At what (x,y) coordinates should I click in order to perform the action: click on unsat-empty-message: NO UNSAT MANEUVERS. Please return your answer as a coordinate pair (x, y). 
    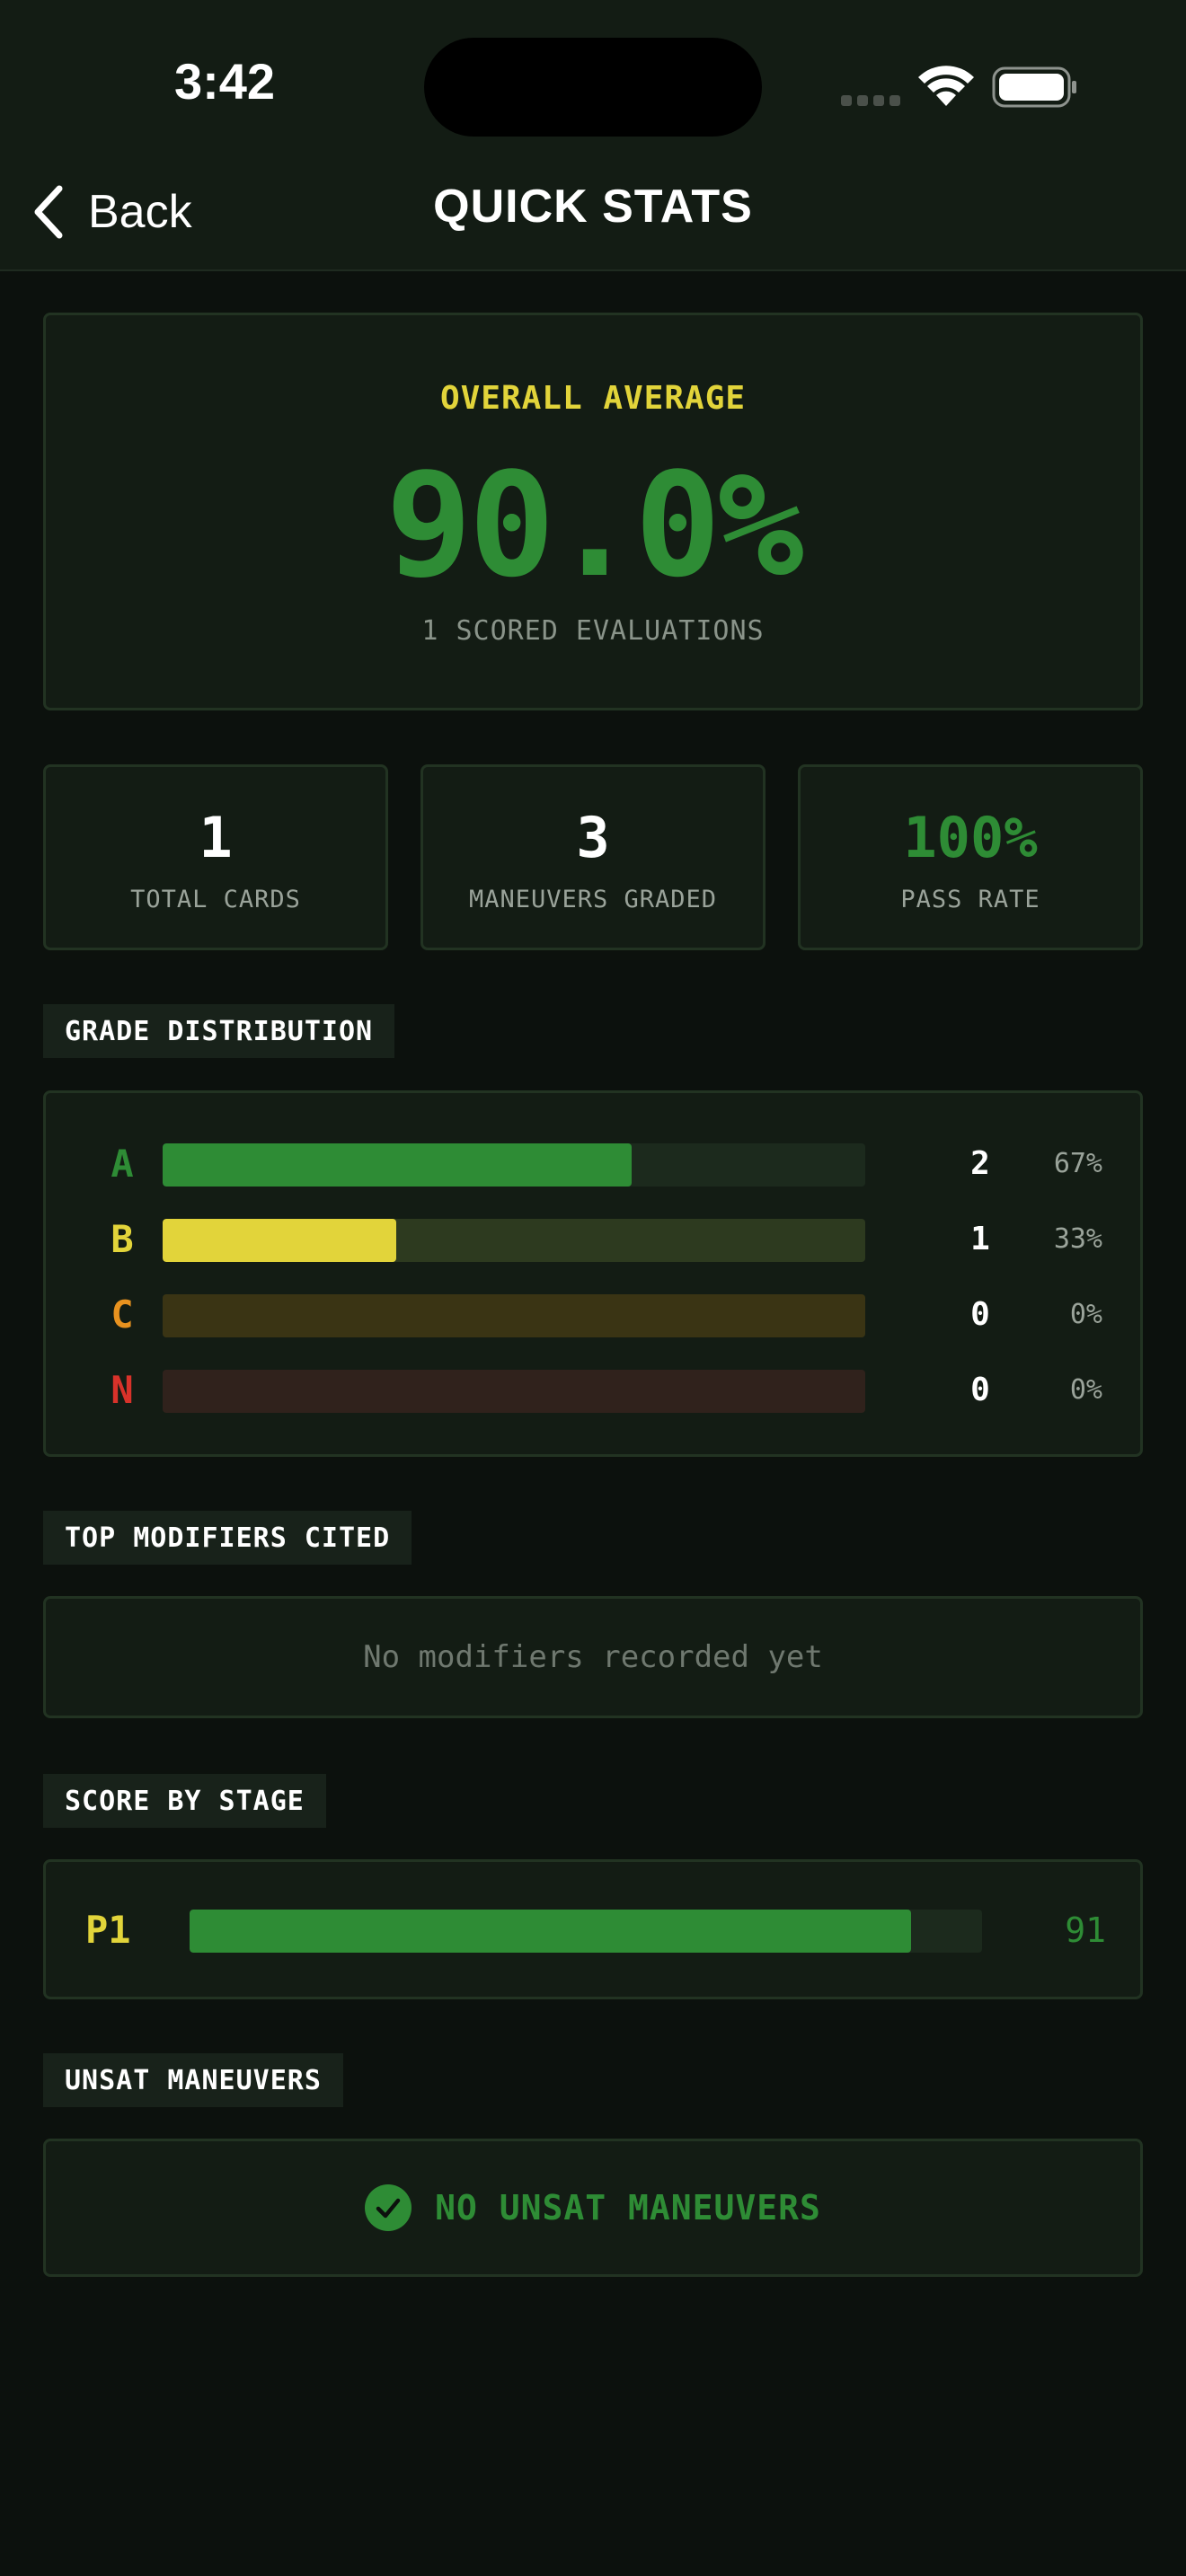
    Looking at the image, I should click on (628, 2208).